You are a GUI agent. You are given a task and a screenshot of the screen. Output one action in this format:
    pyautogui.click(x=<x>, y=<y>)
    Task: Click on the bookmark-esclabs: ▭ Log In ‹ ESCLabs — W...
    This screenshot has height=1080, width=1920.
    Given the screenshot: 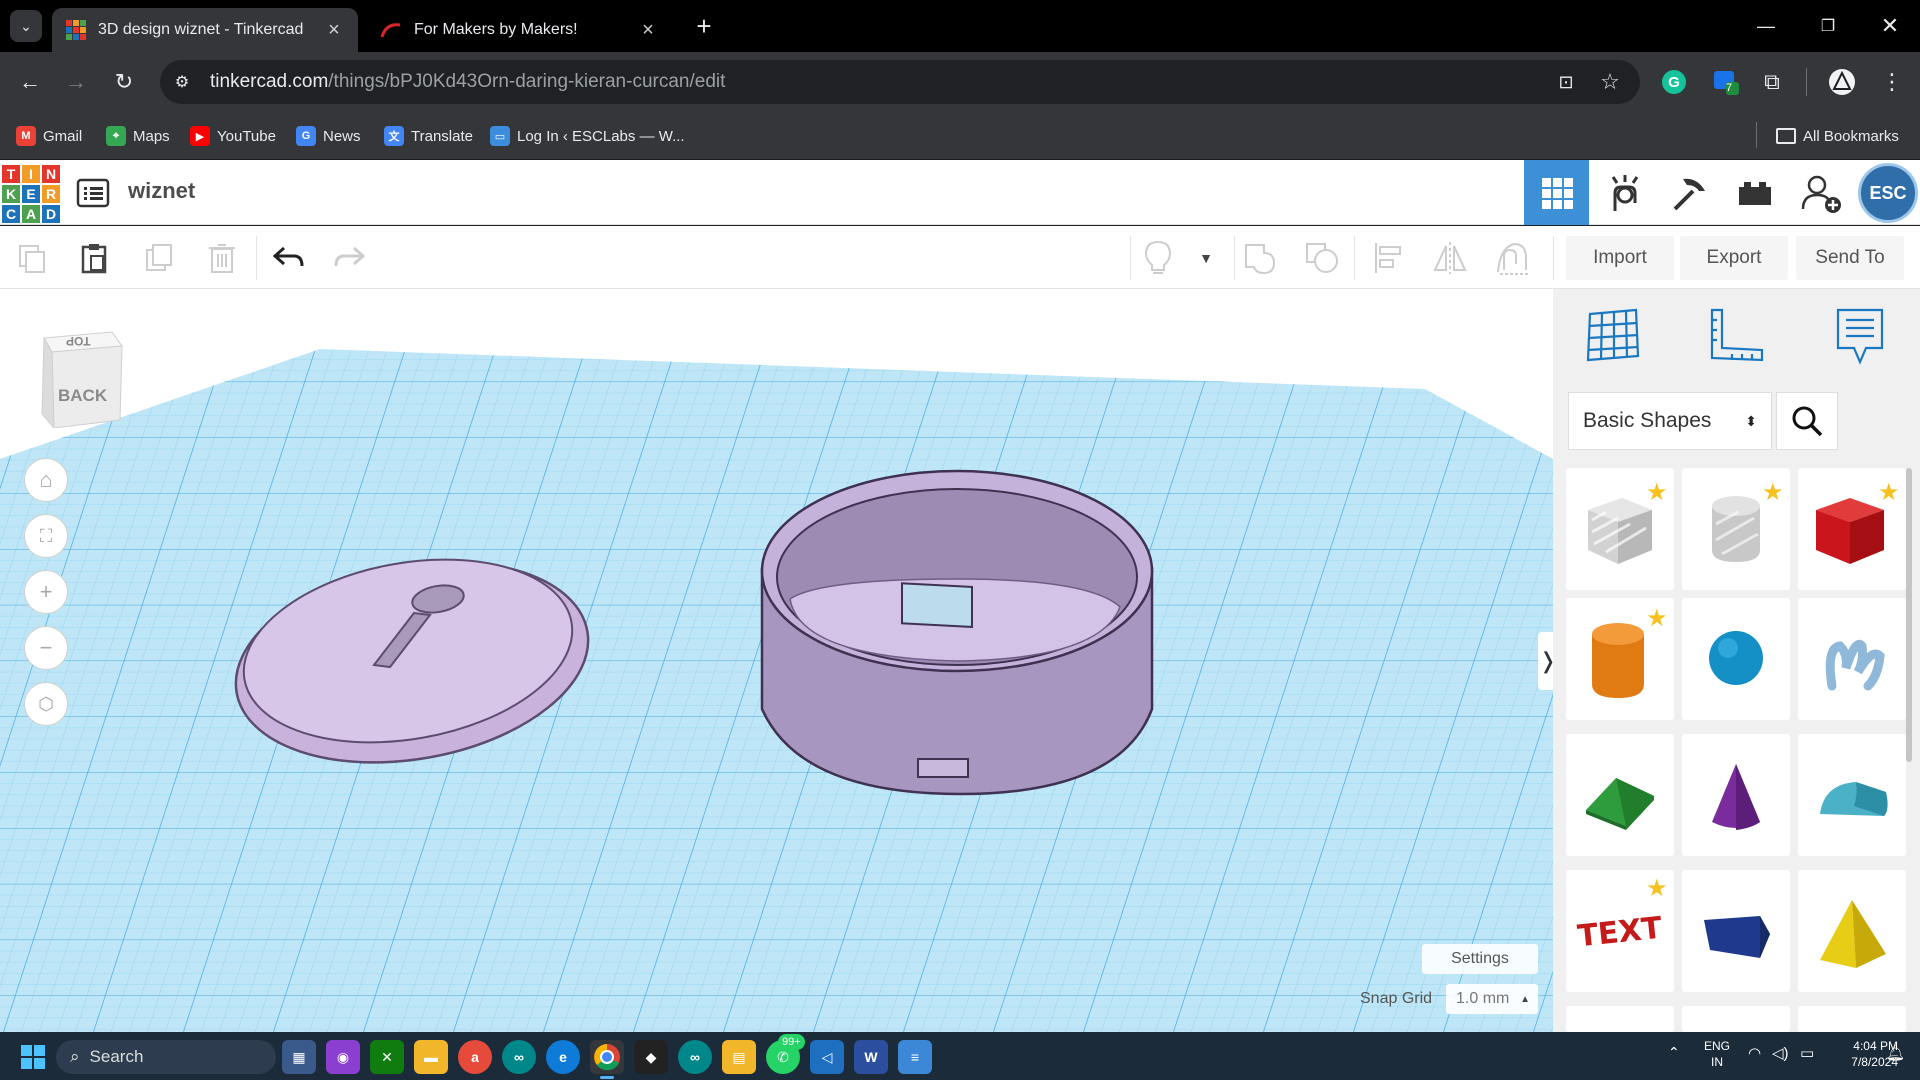 What is the action you would take?
    pyautogui.click(x=587, y=136)
    